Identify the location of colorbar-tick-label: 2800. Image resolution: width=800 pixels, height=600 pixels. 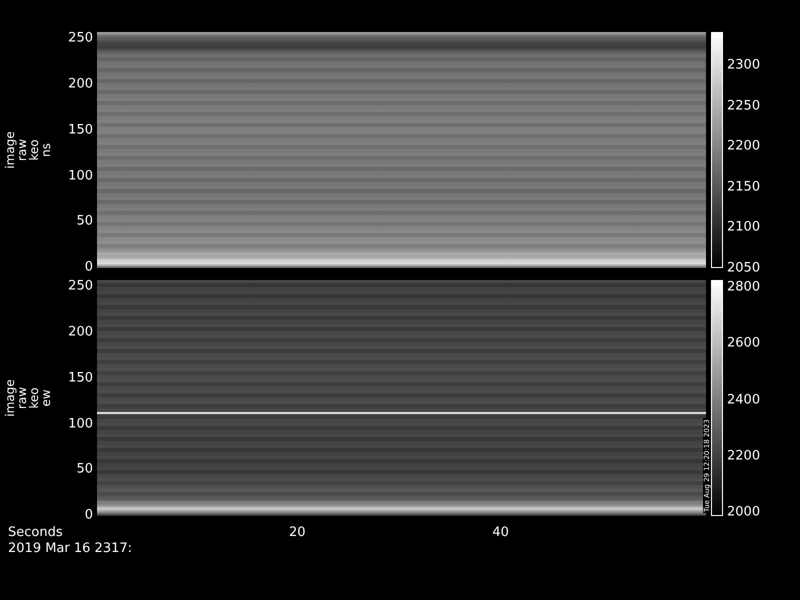
(743, 287).